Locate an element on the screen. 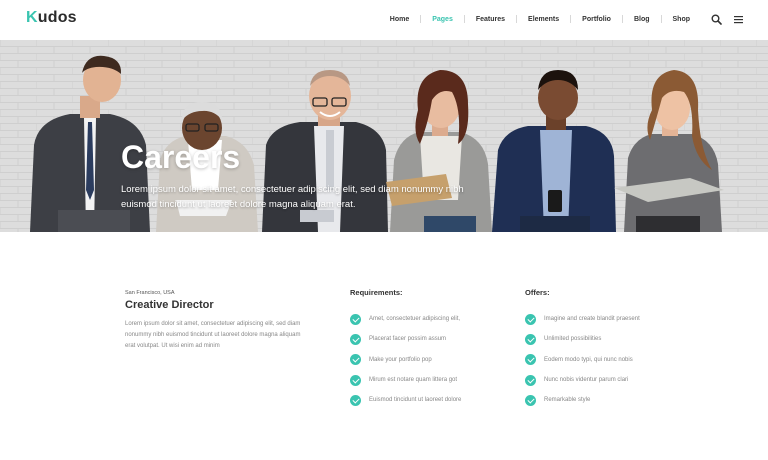 This screenshot has width=768, height=460. list-item: Make your portfolio pop is located at coordinates (405, 360).